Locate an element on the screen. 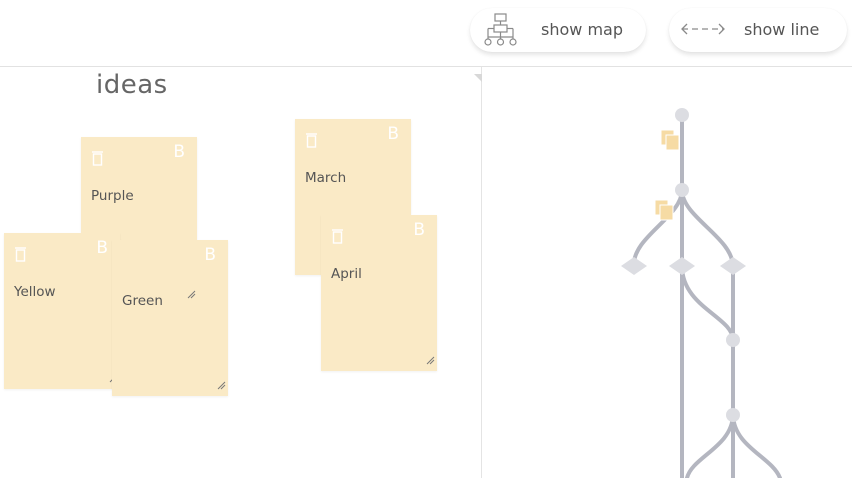  board-corner-marker is located at coordinates (478, 76).